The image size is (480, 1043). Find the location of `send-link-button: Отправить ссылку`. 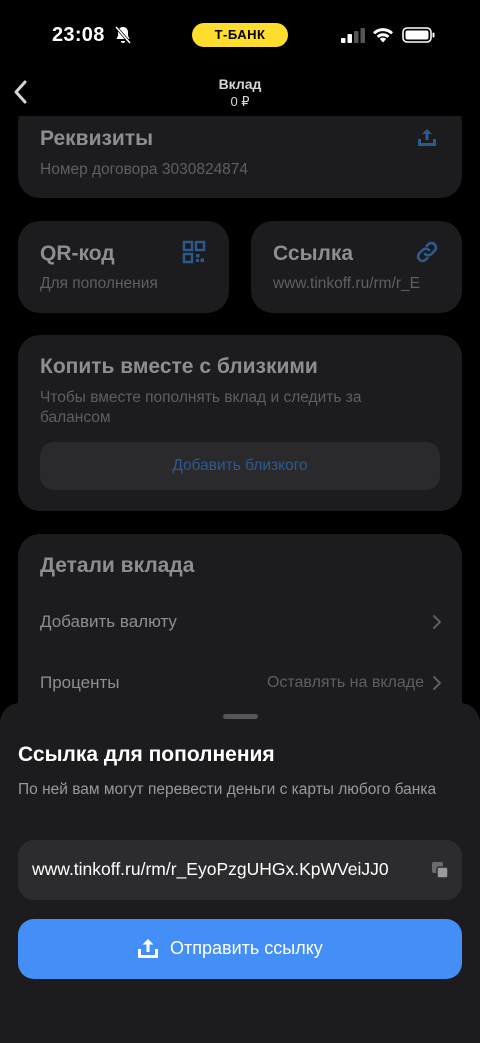

send-link-button: Отправить ссылку is located at coordinates (240, 949).